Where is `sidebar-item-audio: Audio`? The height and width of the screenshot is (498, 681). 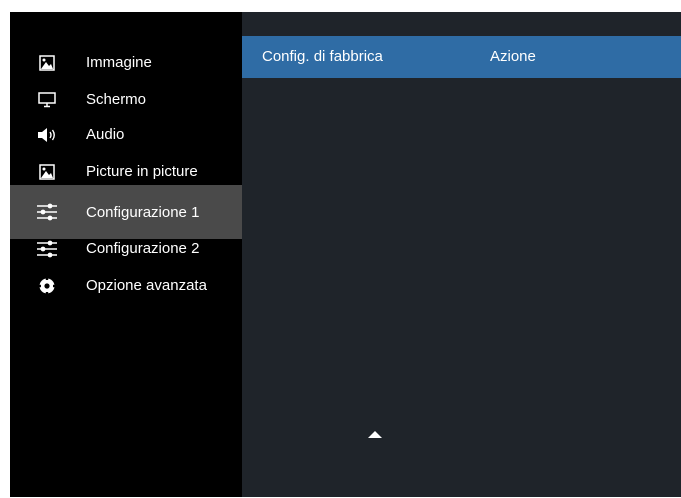 sidebar-item-audio: Audio is located at coordinates (126, 134).